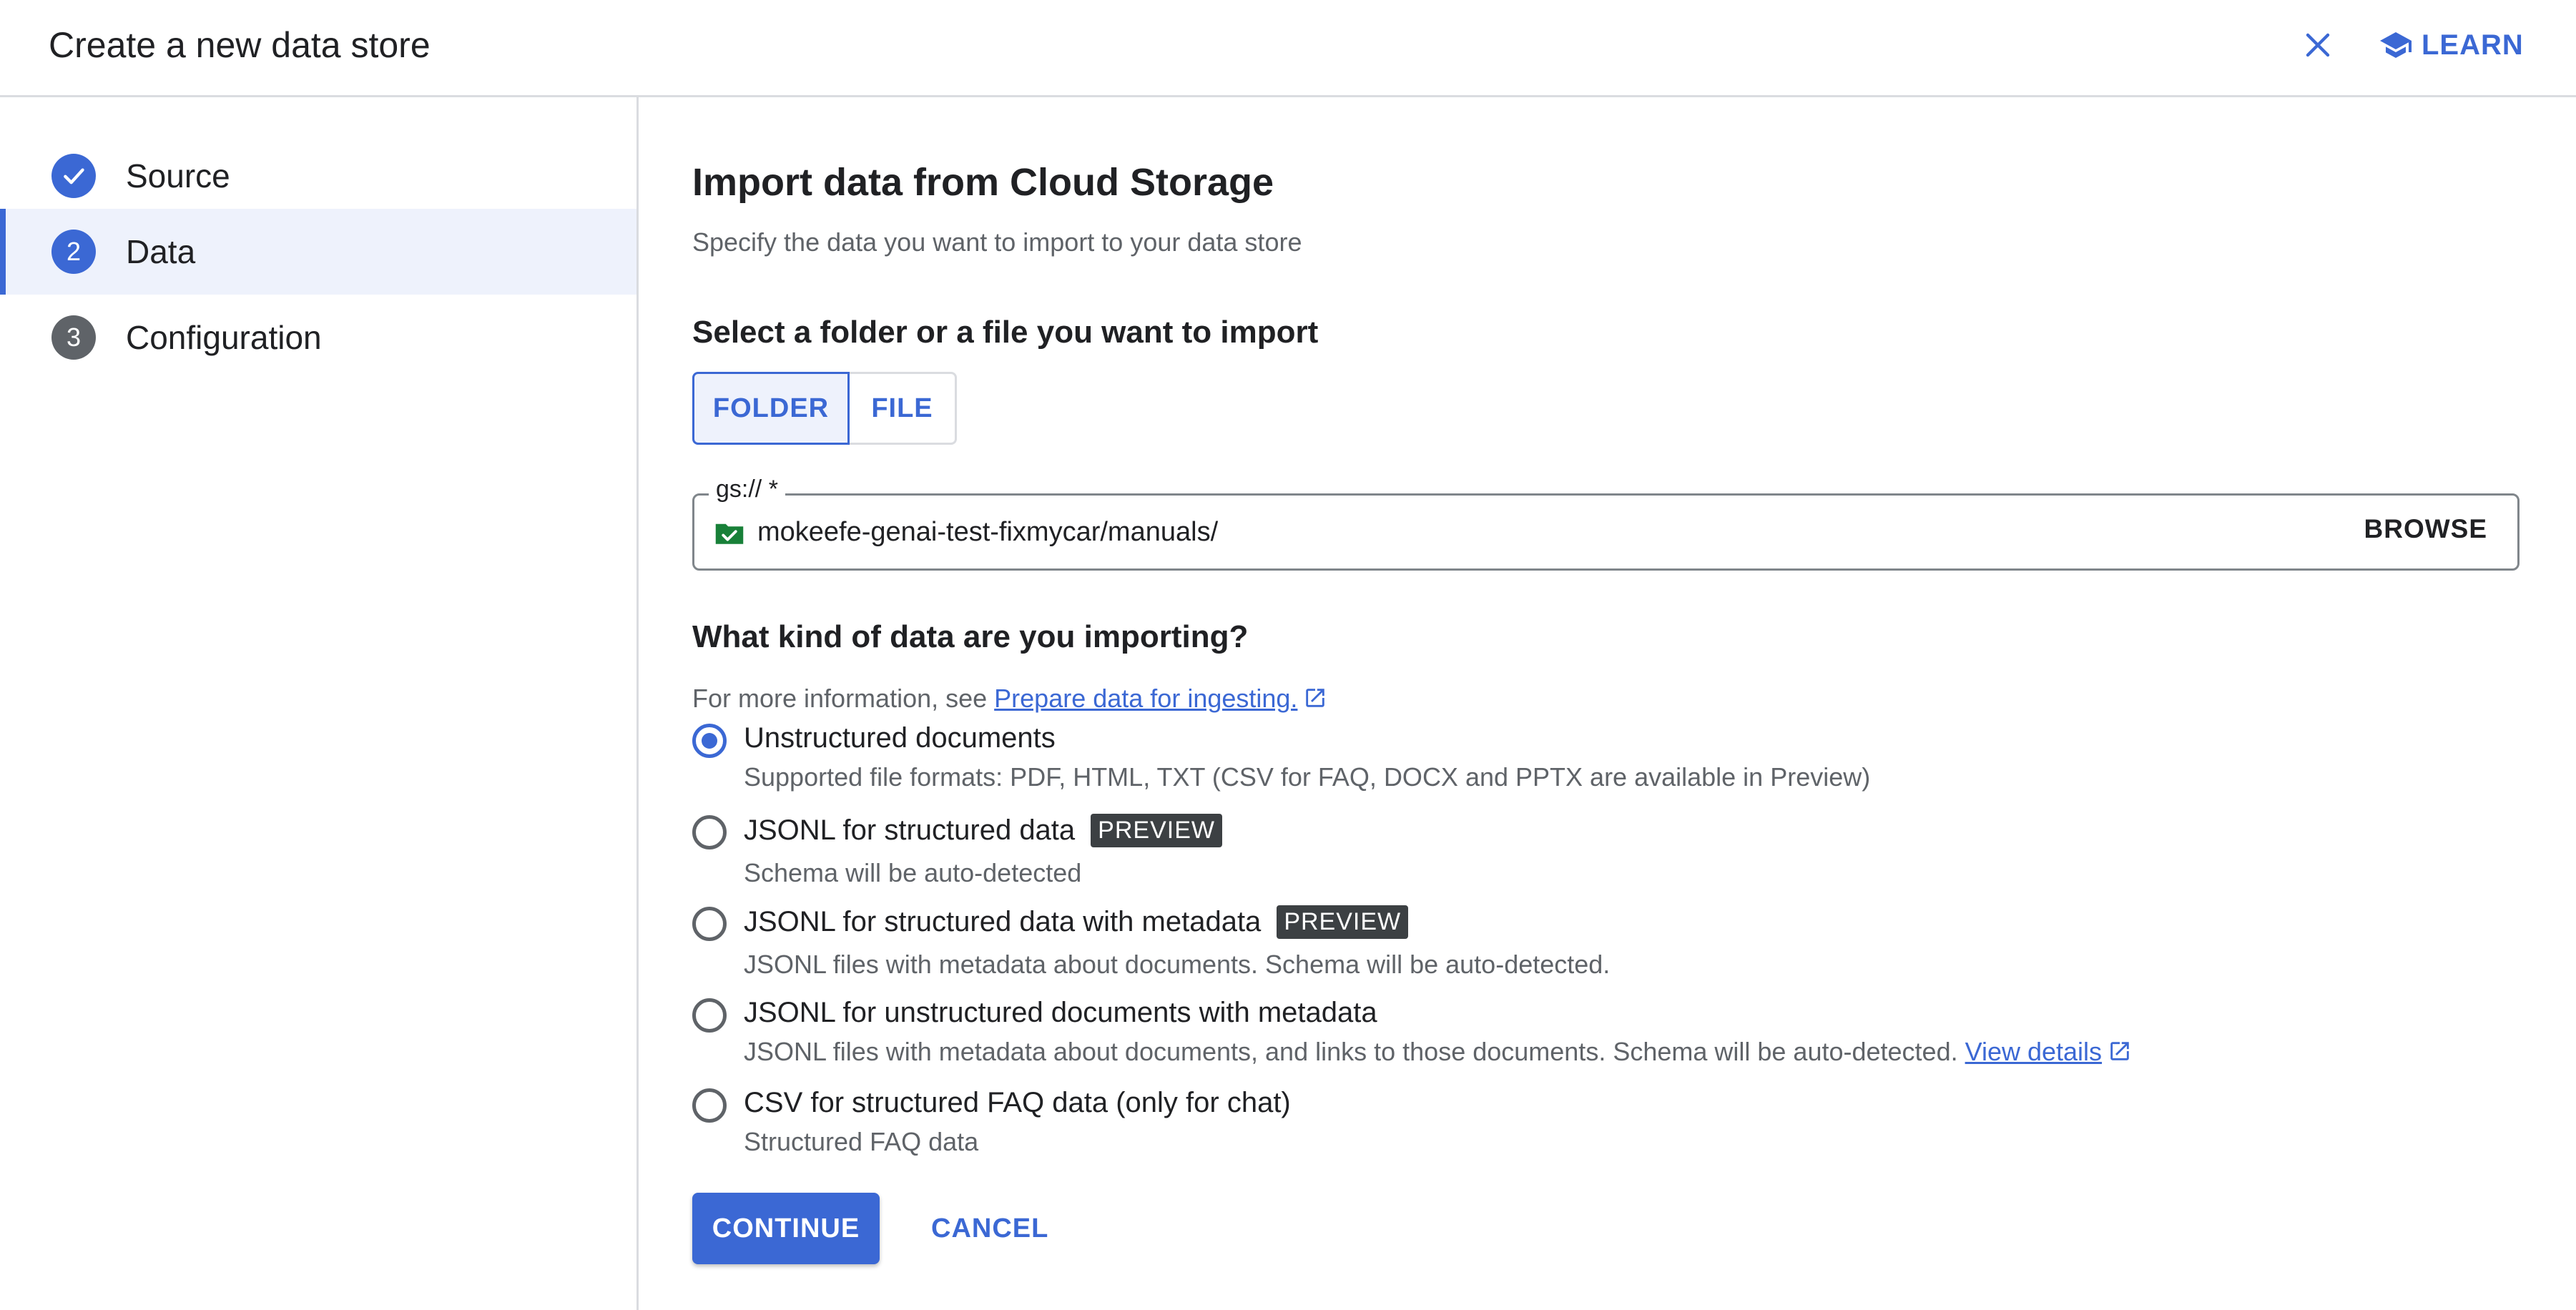  I want to click on cancel-button: CANCEL, so click(990, 1228).